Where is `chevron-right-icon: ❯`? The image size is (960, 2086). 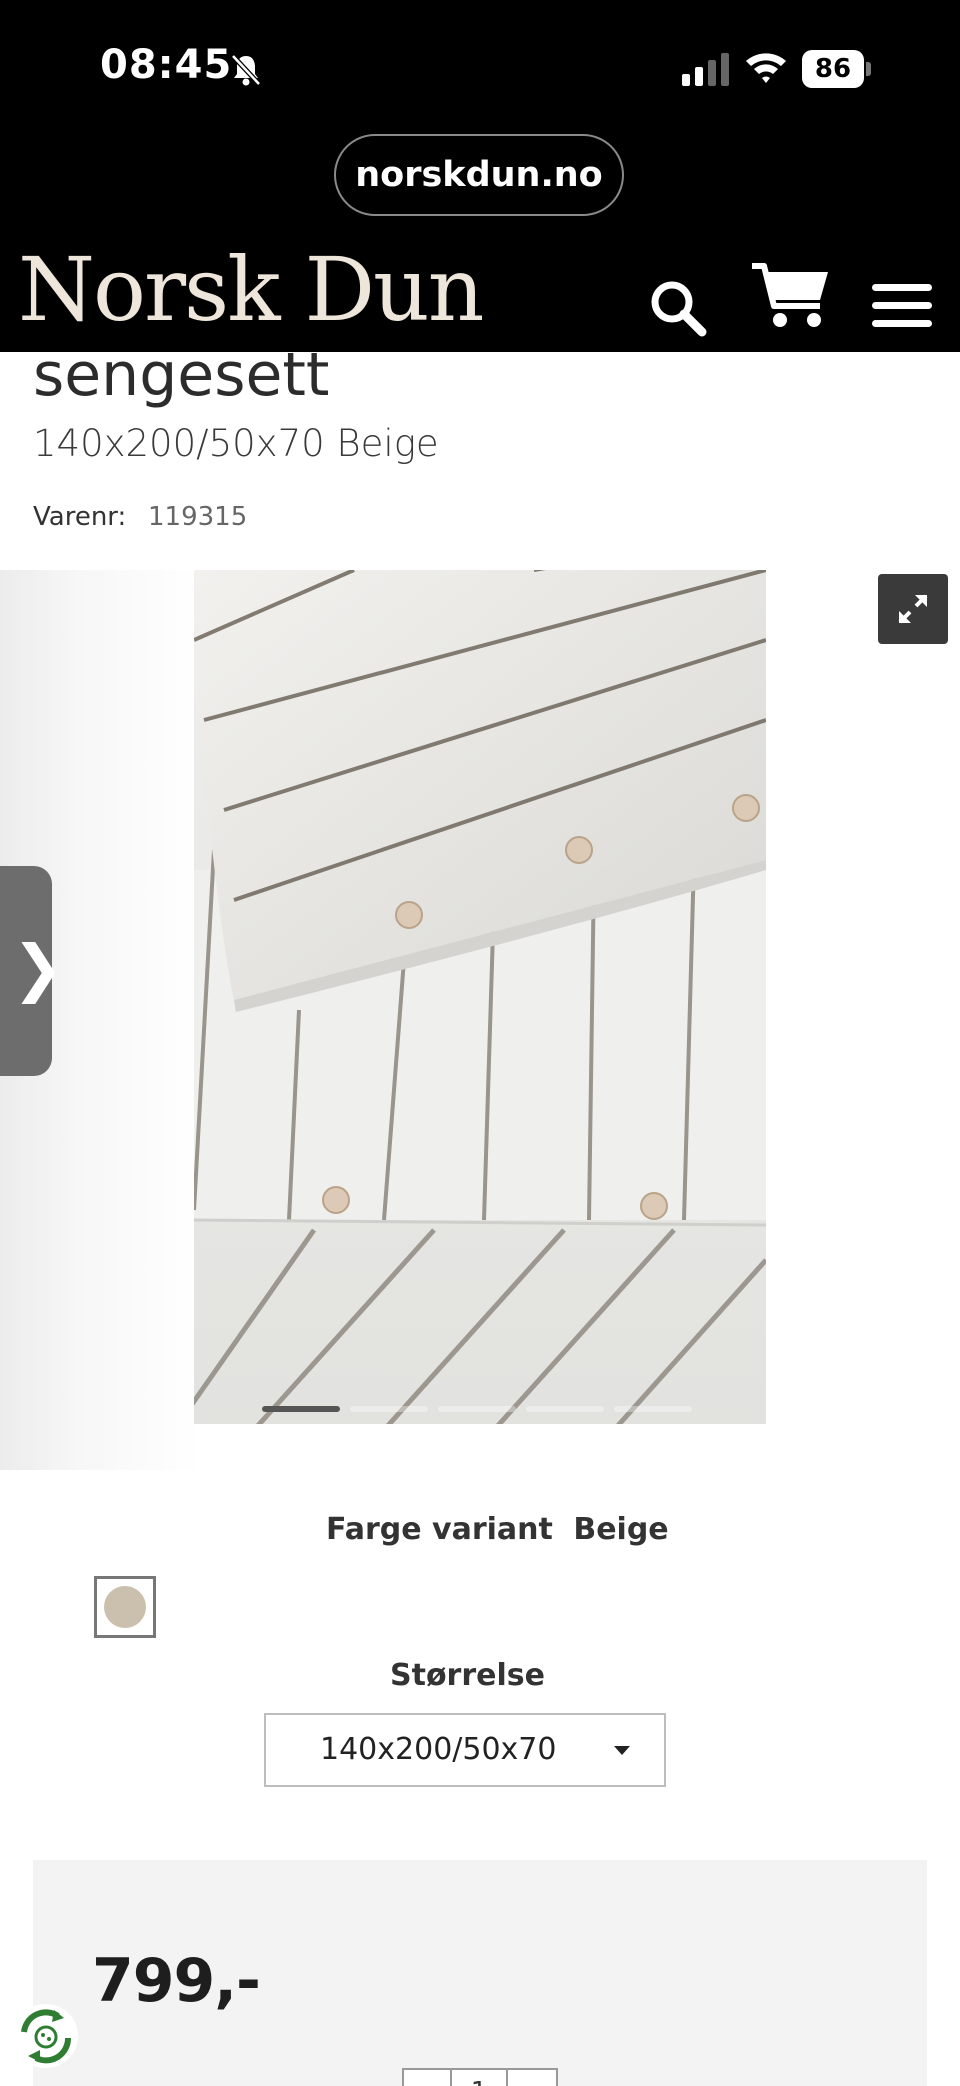 chevron-right-icon: ❯ is located at coordinates (38, 967).